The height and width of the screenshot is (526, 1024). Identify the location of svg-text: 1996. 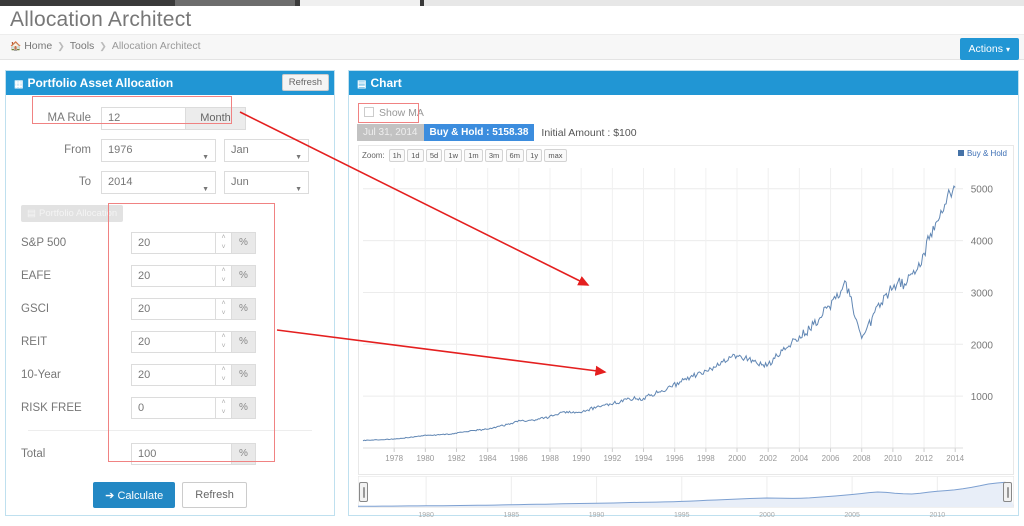
(675, 458).